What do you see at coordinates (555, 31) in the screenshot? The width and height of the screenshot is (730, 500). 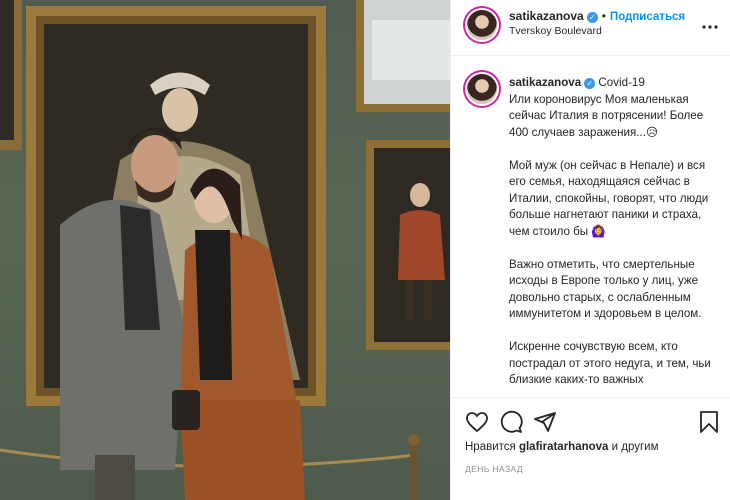 I see `location-link: Tverskoy Boulevard` at bounding box center [555, 31].